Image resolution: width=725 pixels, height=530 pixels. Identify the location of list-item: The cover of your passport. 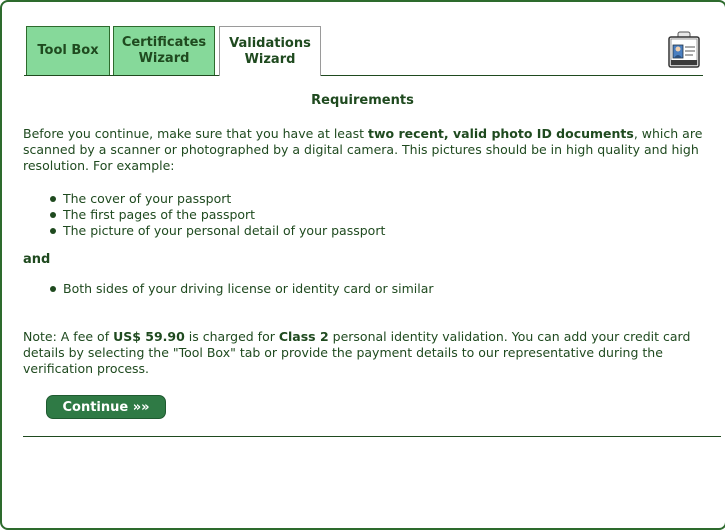
(217, 199).